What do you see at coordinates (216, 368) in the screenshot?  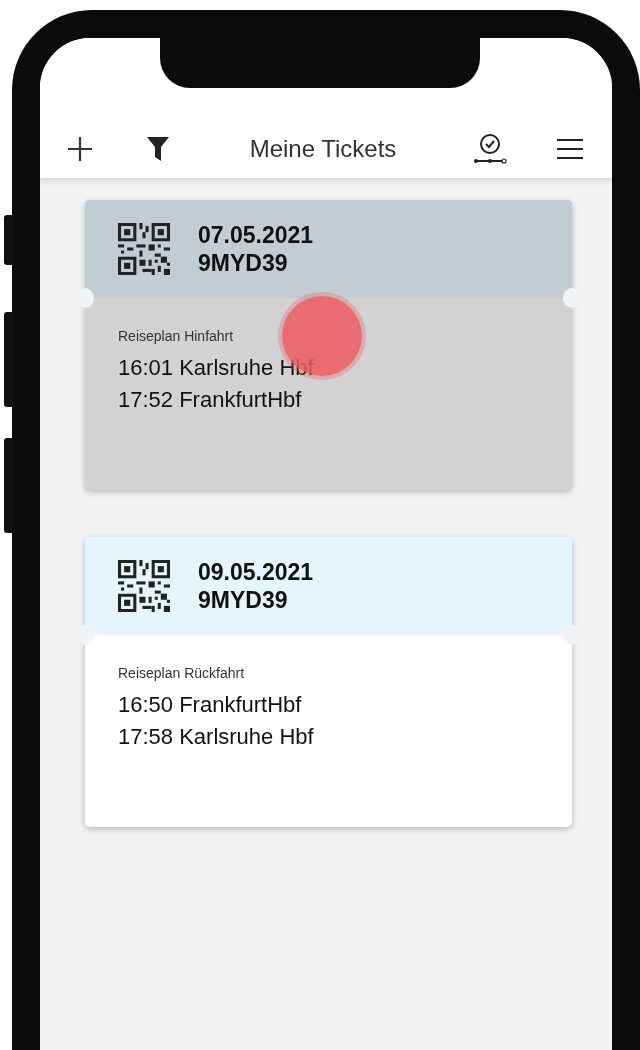 I see `departure-stop: 16:01 Karlsruhe Hbf` at bounding box center [216, 368].